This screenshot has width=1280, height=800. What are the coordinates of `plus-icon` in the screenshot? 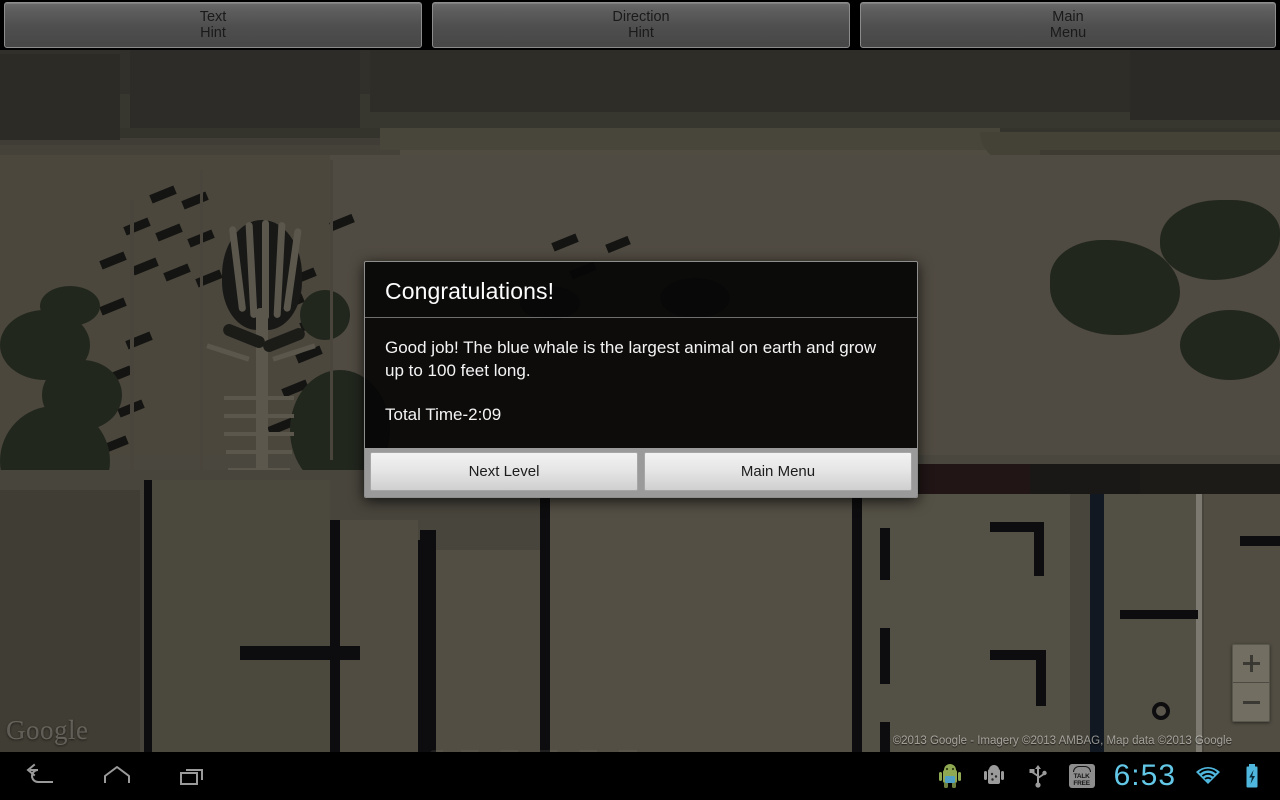 It's located at (1251, 663).